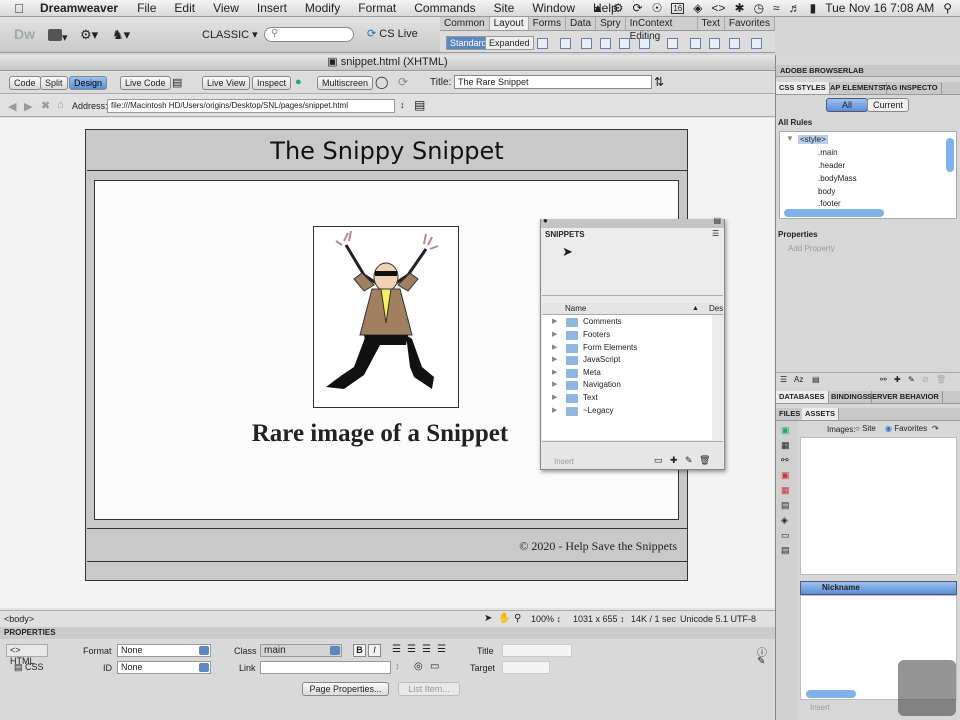  What do you see at coordinates (58, 36) in the screenshot?
I see `layout-icon: ▾` at bounding box center [58, 36].